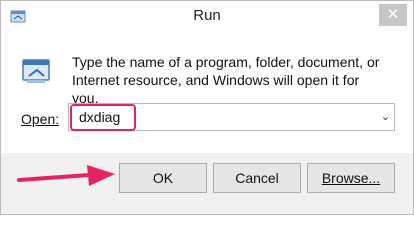  I want to click on input-highlight-box, so click(103, 117).